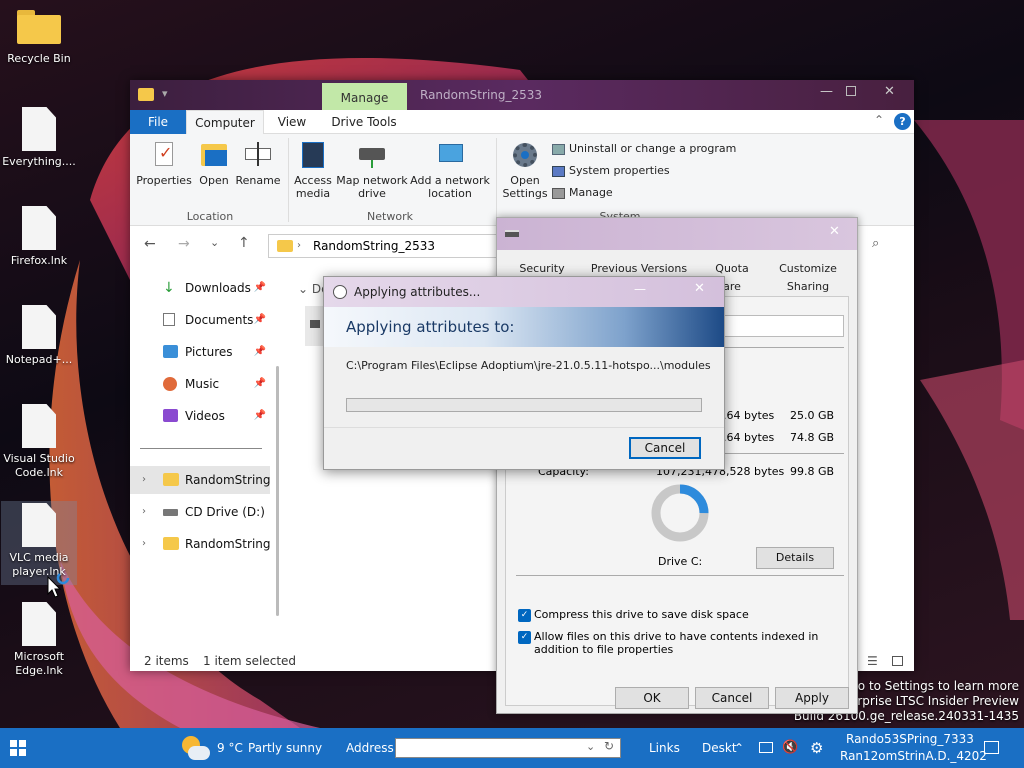 Image resolution: width=1024 pixels, height=768 pixels. What do you see at coordinates (258, 163) in the screenshot?
I see `rename-button: Rename` at bounding box center [258, 163].